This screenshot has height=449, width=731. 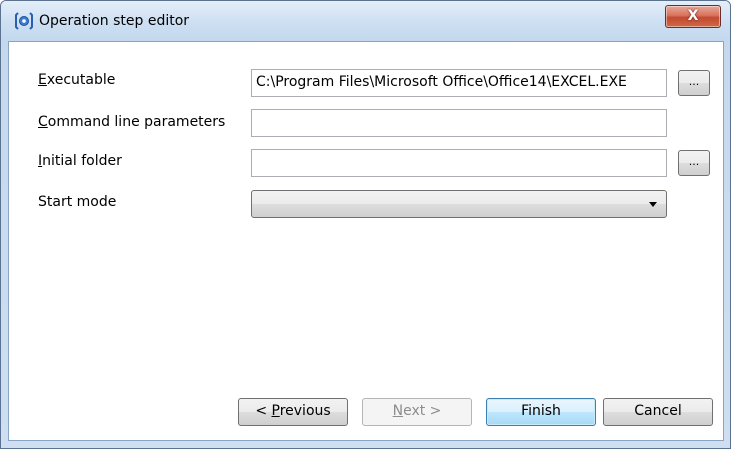 What do you see at coordinates (459, 204) in the screenshot?
I see `start-mode-select` at bounding box center [459, 204].